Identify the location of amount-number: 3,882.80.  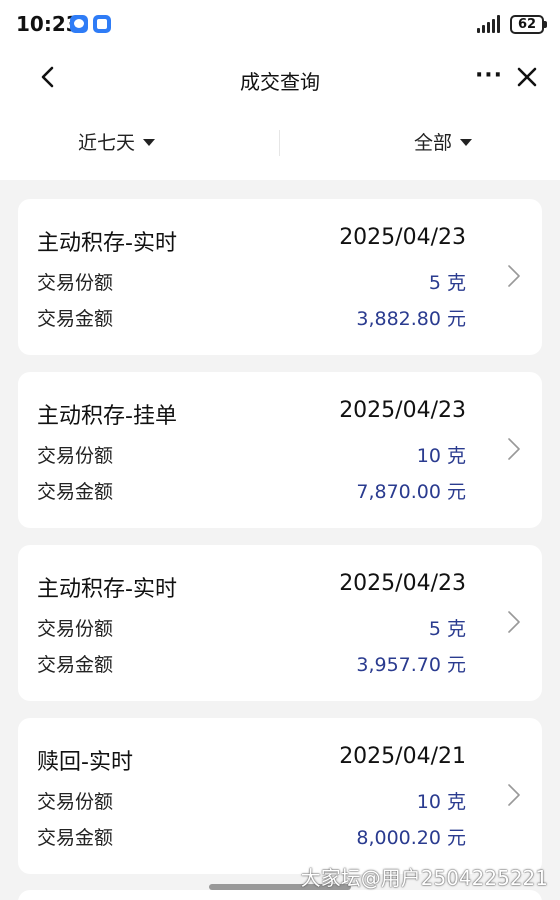
(398, 319).